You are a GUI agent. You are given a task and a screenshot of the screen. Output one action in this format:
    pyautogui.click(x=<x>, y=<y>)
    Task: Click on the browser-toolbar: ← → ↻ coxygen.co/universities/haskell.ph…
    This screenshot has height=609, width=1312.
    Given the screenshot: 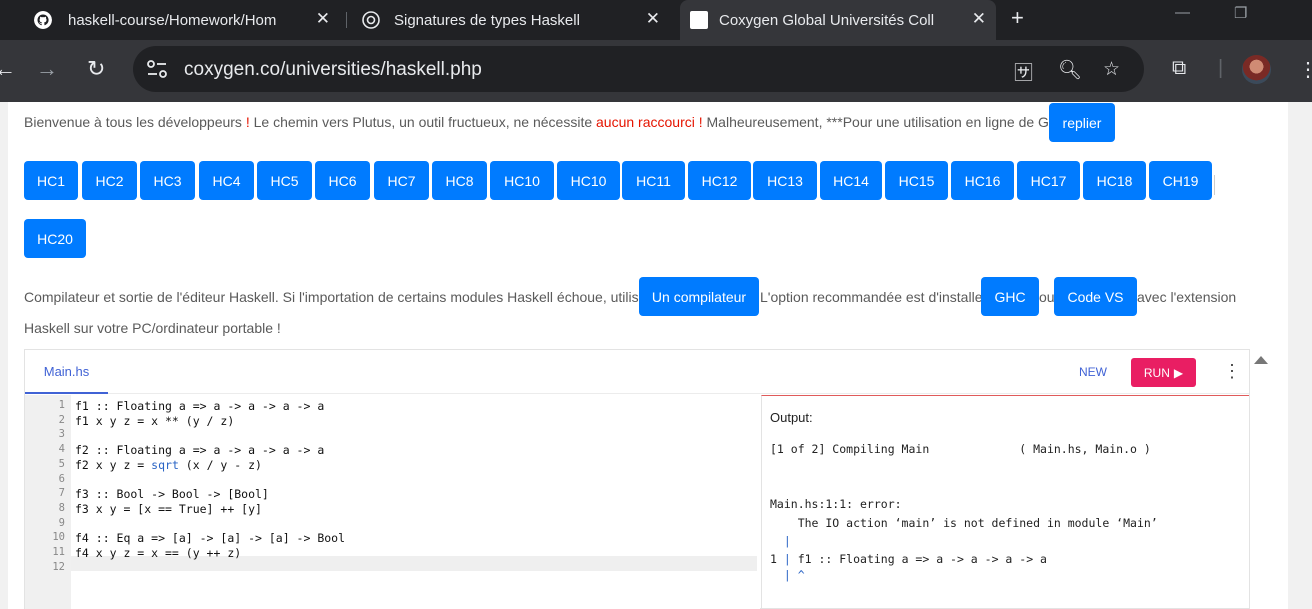 What is the action you would take?
    pyautogui.click(x=656, y=71)
    